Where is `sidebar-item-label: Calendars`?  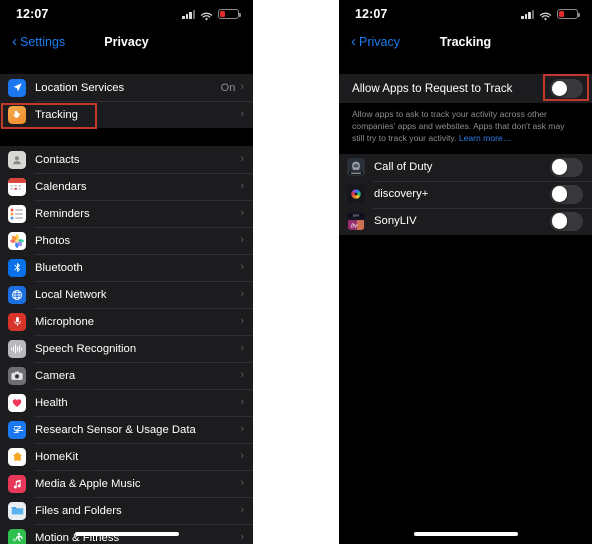 sidebar-item-label: Calendars is located at coordinates (61, 186).